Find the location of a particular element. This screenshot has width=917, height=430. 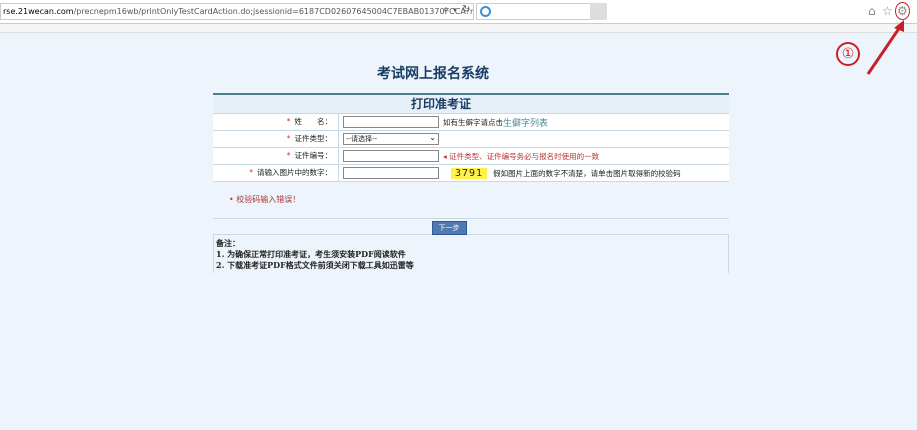

row-id-number: * 证件编号： ◂ 证件类型、证件编号务必与报名时使用的一致 is located at coordinates (471, 155).